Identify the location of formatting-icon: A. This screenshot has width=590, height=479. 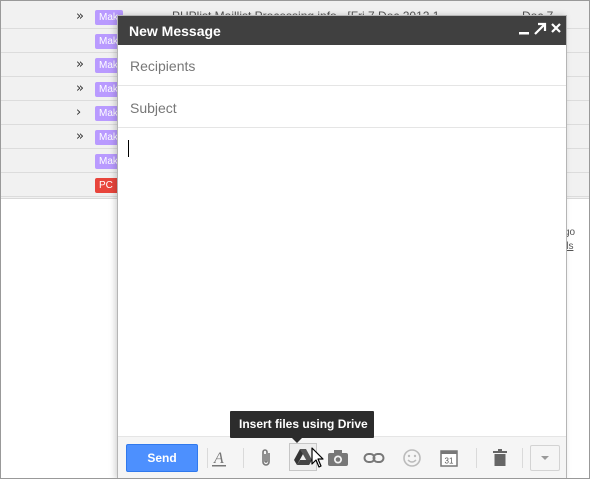
(219, 458).